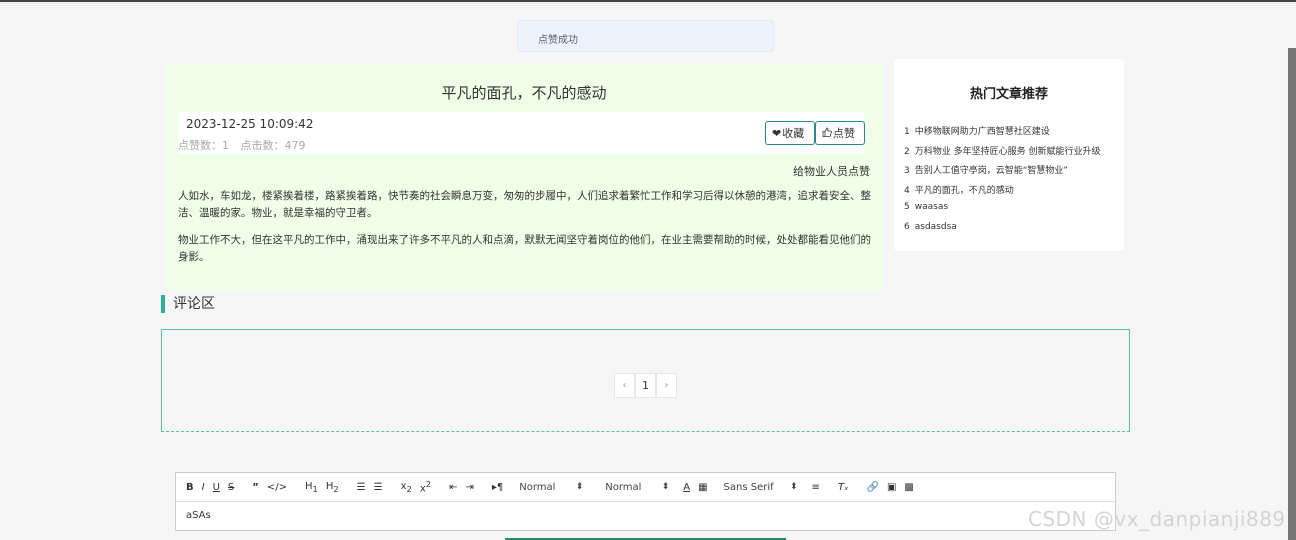 Image resolution: width=1296 pixels, height=540 pixels. What do you see at coordinates (406, 487) in the screenshot?
I see `subscript-button: x2` at bounding box center [406, 487].